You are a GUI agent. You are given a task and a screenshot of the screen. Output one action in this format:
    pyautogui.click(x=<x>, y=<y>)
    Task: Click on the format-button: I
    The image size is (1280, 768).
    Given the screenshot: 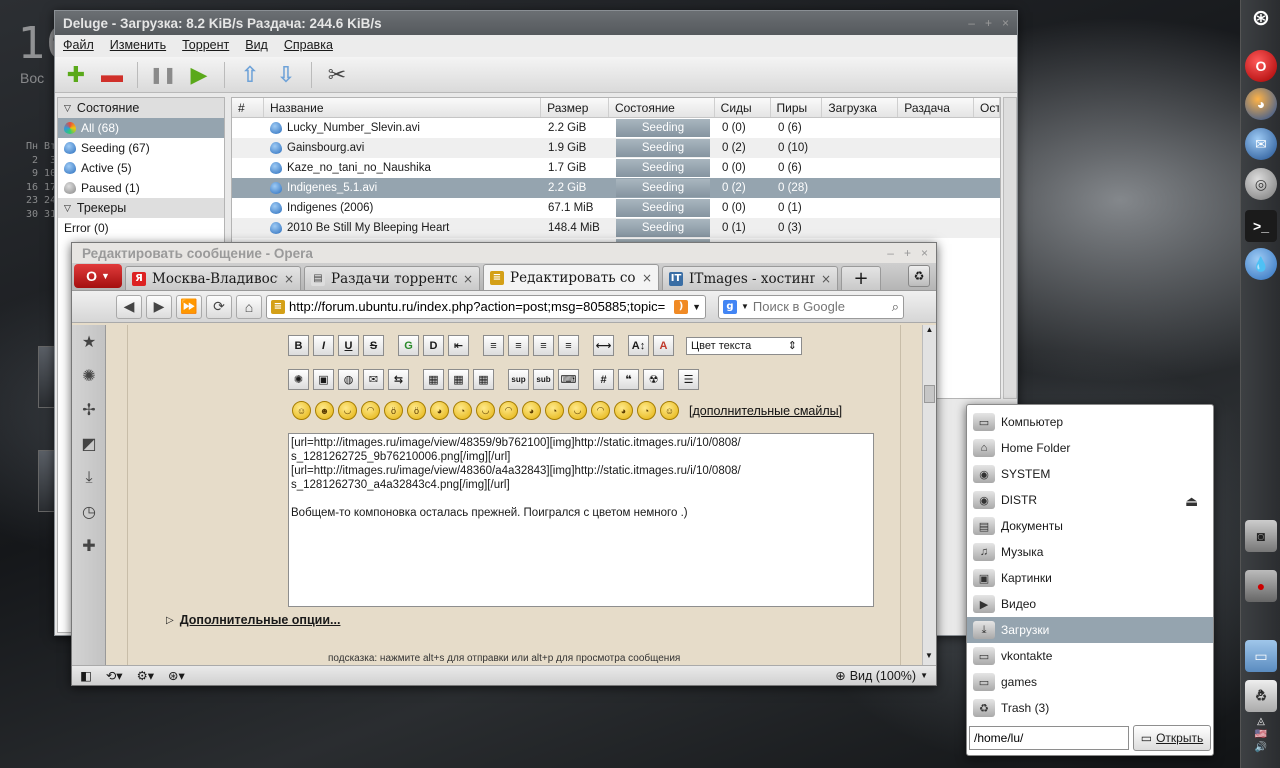 What is the action you would take?
    pyautogui.click(x=323, y=345)
    